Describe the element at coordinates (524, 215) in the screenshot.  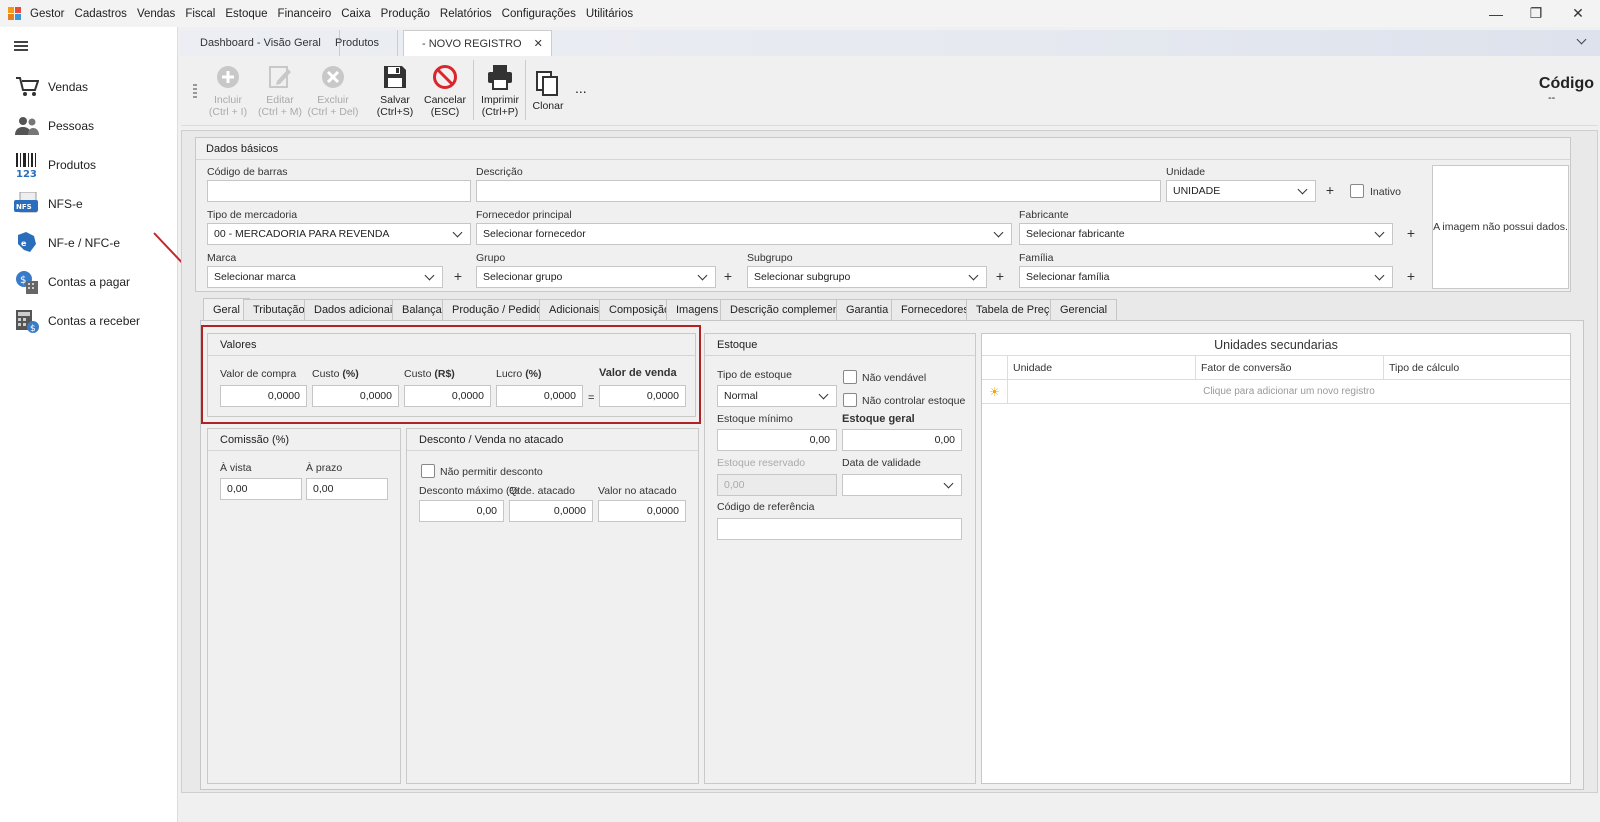
I see `fornecedor-label: Fornecedor principal` at that location.